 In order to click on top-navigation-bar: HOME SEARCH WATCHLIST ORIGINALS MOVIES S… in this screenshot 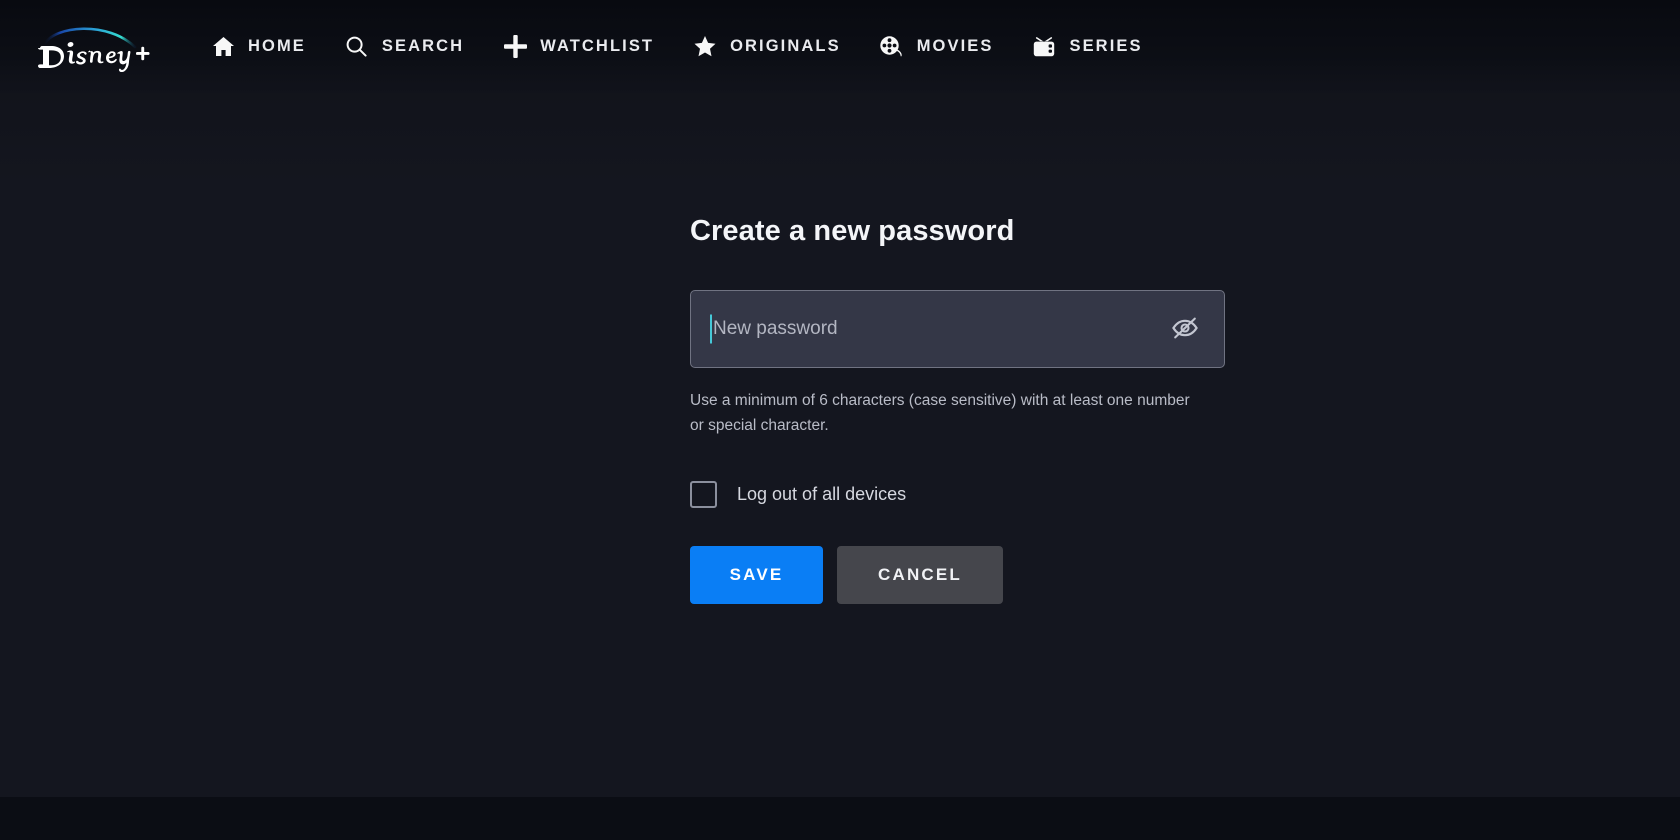, I will do `click(840, 46)`.